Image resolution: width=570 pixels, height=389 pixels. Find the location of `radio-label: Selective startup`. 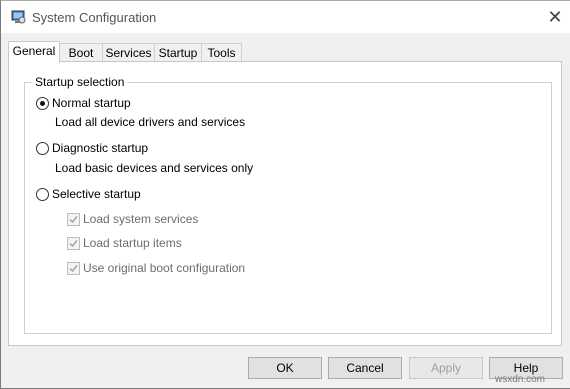

radio-label: Selective startup is located at coordinates (96, 194).